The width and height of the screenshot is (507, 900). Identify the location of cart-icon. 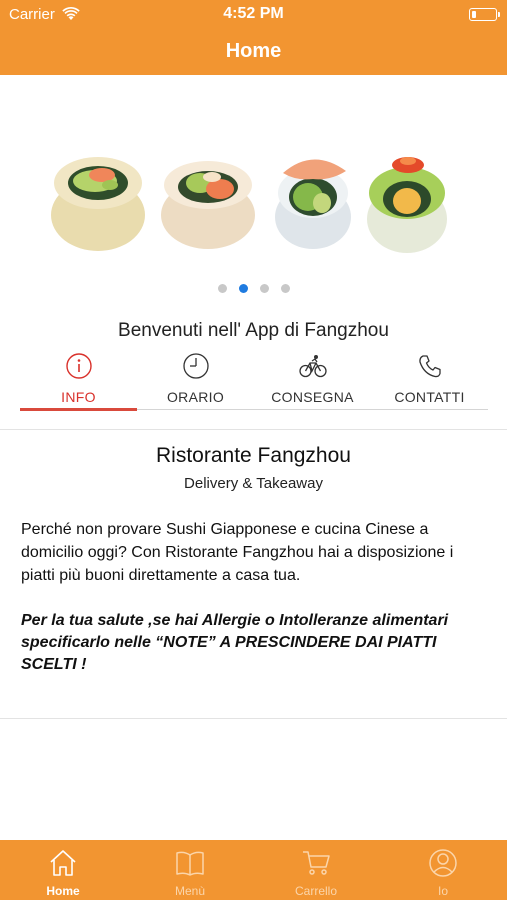
(316, 863).